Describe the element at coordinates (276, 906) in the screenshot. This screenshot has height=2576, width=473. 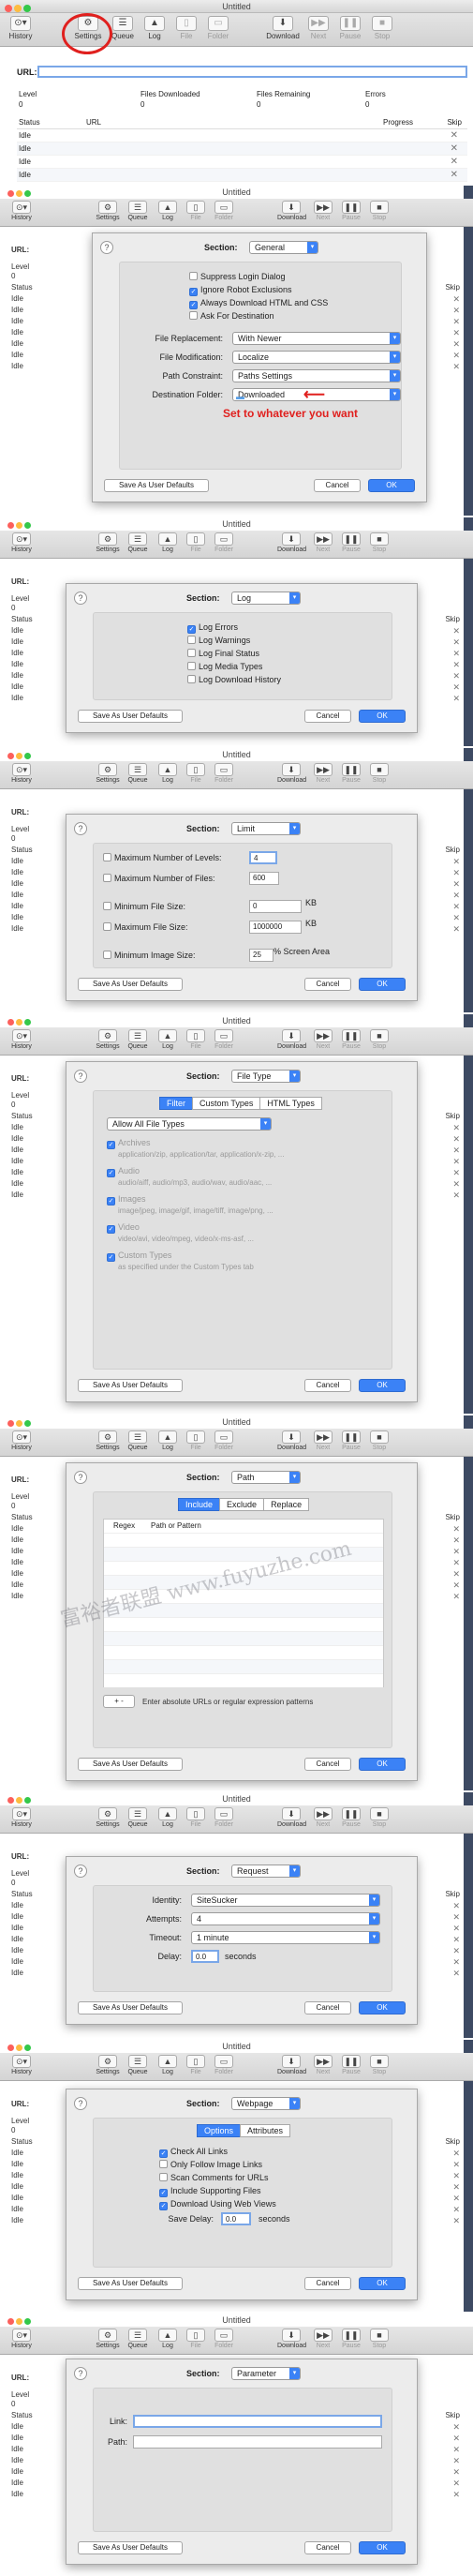
I see `min-file-size-input: 0` at that location.